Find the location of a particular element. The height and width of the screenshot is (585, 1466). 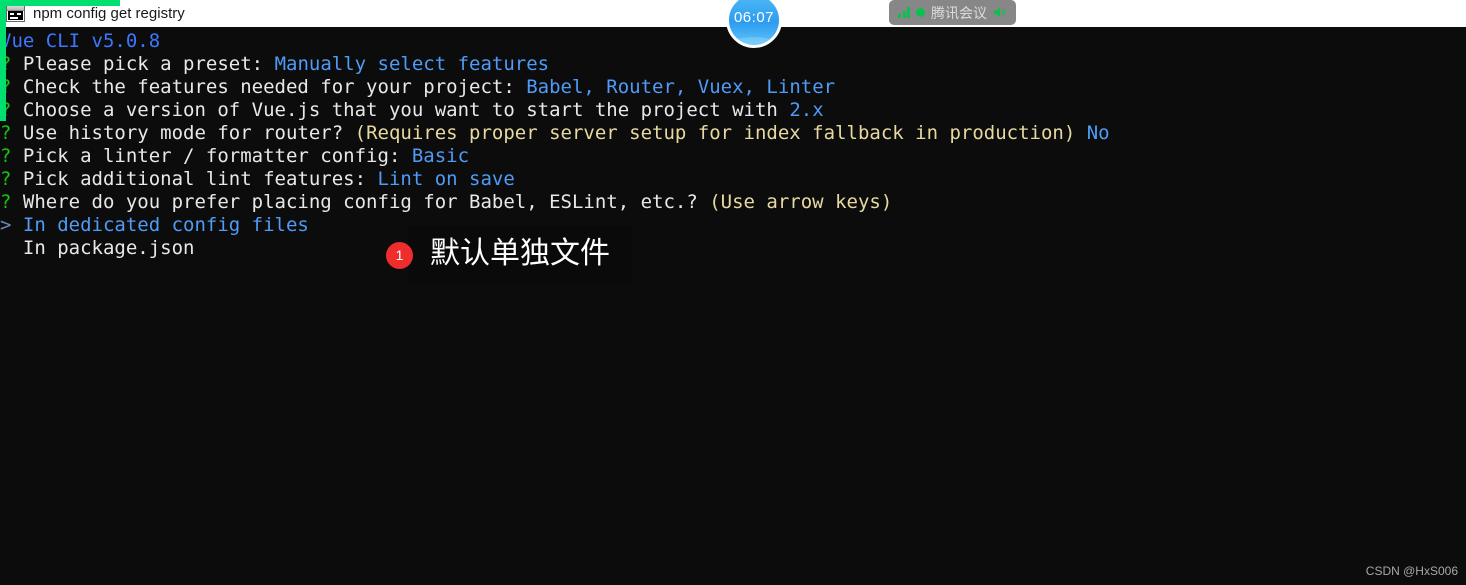

terminal-segment: No is located at coordinates (1098, 133).